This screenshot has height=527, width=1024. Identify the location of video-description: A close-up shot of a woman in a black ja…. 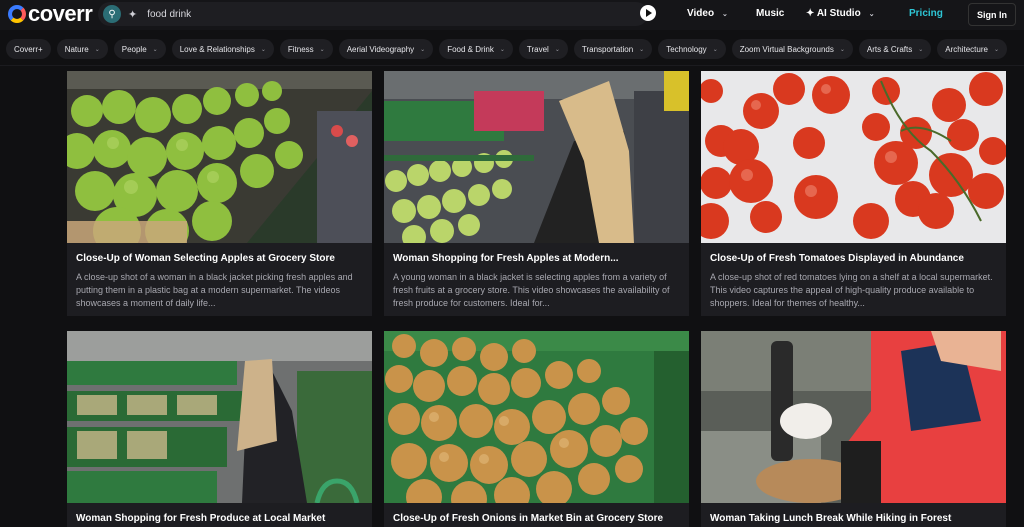
(214, 290).